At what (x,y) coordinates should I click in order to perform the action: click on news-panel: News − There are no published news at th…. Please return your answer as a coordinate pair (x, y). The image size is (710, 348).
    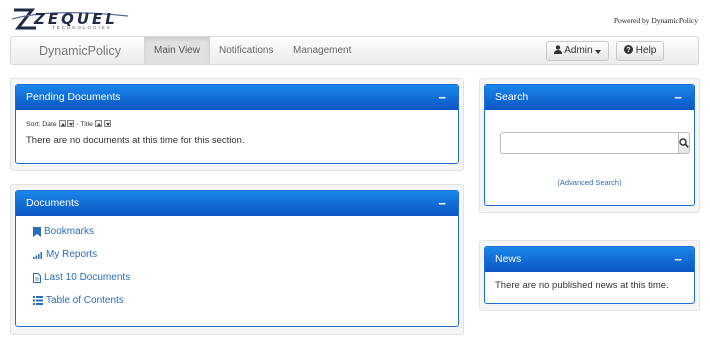
    Looking at the image, I should click on (589, 275).